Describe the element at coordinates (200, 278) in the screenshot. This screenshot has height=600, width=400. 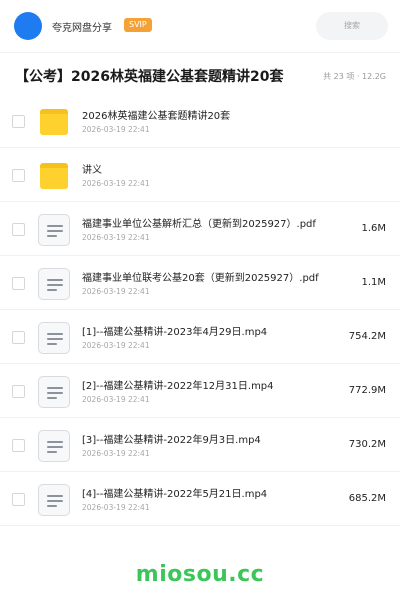
I see `file-name: 福建事业单位联考公基20套（更新到2025927）.pdf` at that location.